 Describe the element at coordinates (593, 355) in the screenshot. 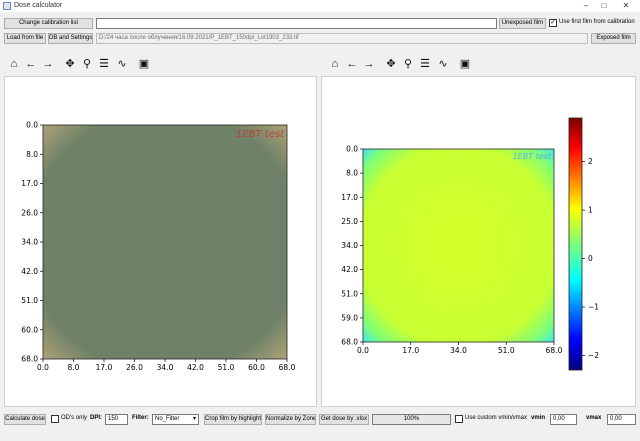

I see `colorbar-tick-label: −2` at that location.